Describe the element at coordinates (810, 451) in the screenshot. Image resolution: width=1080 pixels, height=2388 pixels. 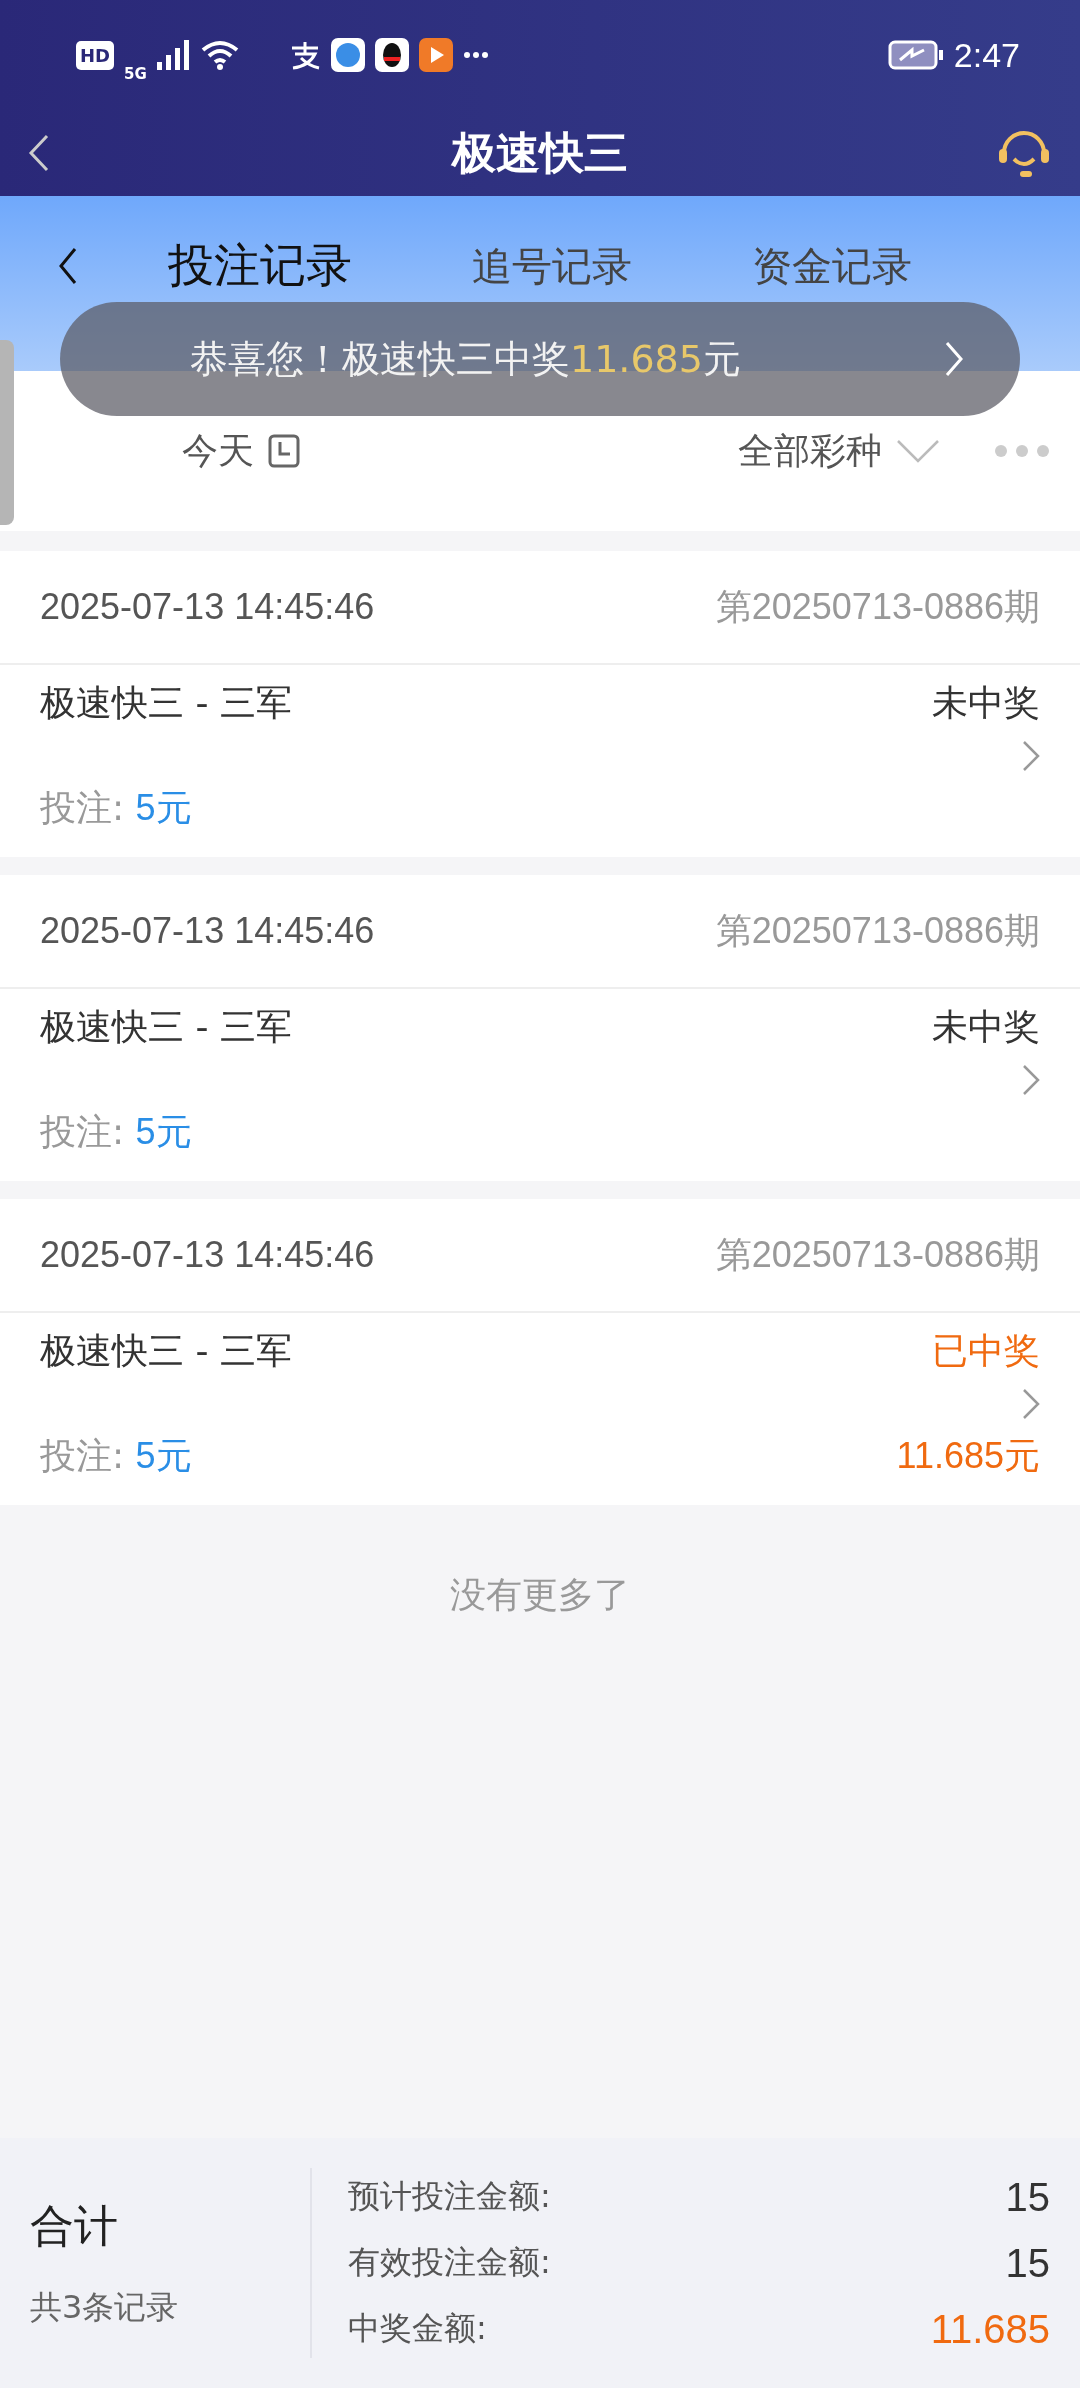
I see `lottery-filter: 全部彩种` at that location.